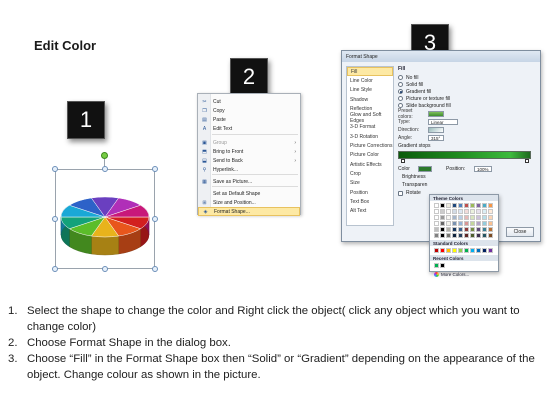 The width and height of the screenshot is (560, 420). I want to click on resize-handle-bl, so click(55, 269).